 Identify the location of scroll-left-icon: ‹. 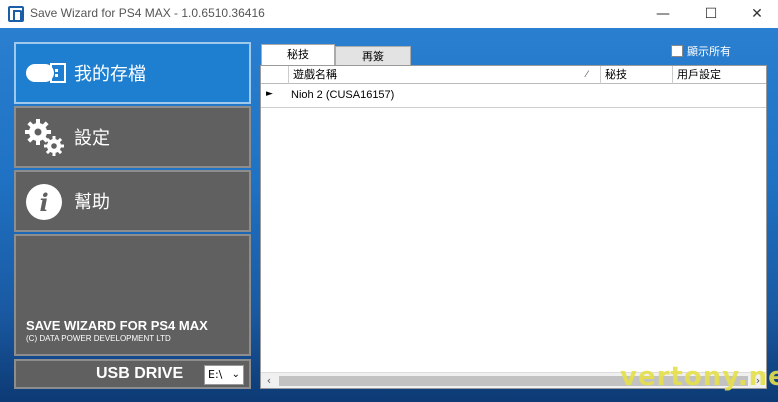
(269, 381).